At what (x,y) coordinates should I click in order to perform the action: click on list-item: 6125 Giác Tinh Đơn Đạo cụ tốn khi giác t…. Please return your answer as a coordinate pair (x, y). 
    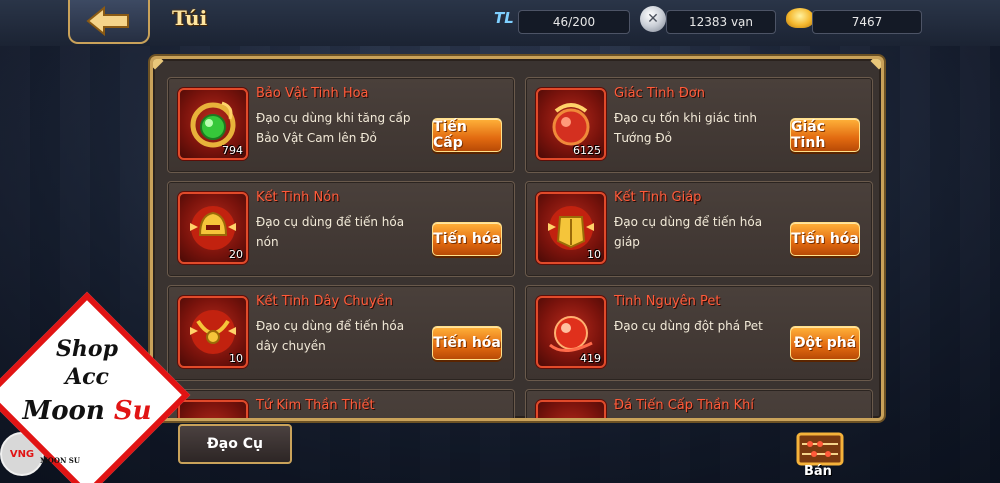
    Looking at the image, I should click on (699, 125).